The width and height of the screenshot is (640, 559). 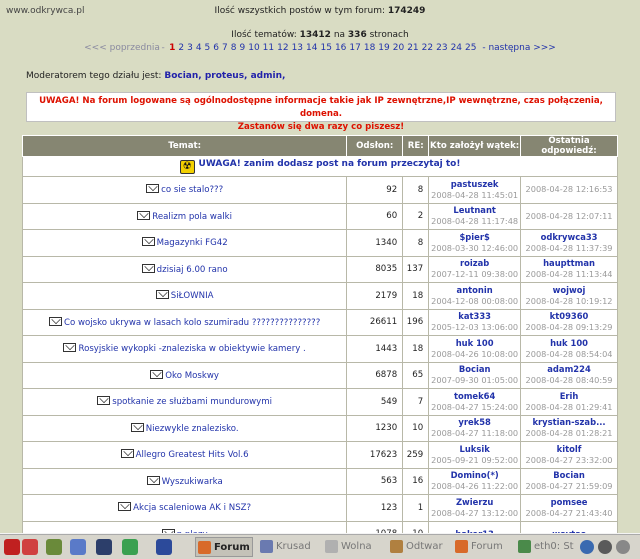 What do you see at coordinates (12, 547) in the screenshot?
I see `kde-menu-icon` at bounding box center [12, 547].